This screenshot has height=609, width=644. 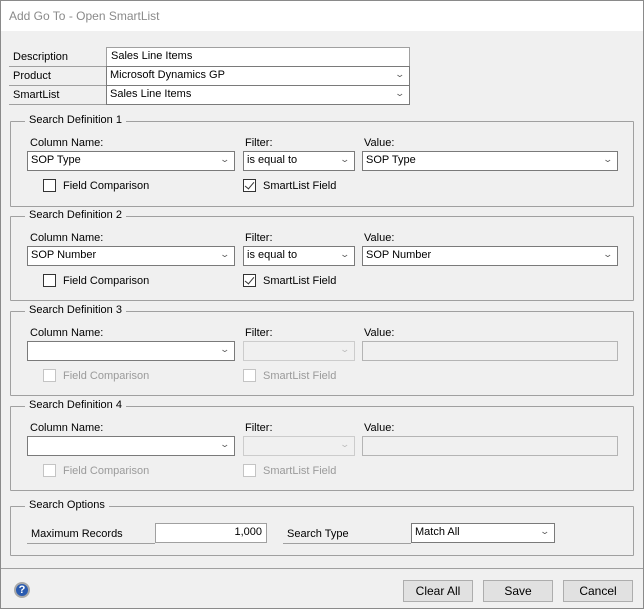 I want to click on smartlist-select: Sales Line Items ⌄, so click(x=258, y=95).